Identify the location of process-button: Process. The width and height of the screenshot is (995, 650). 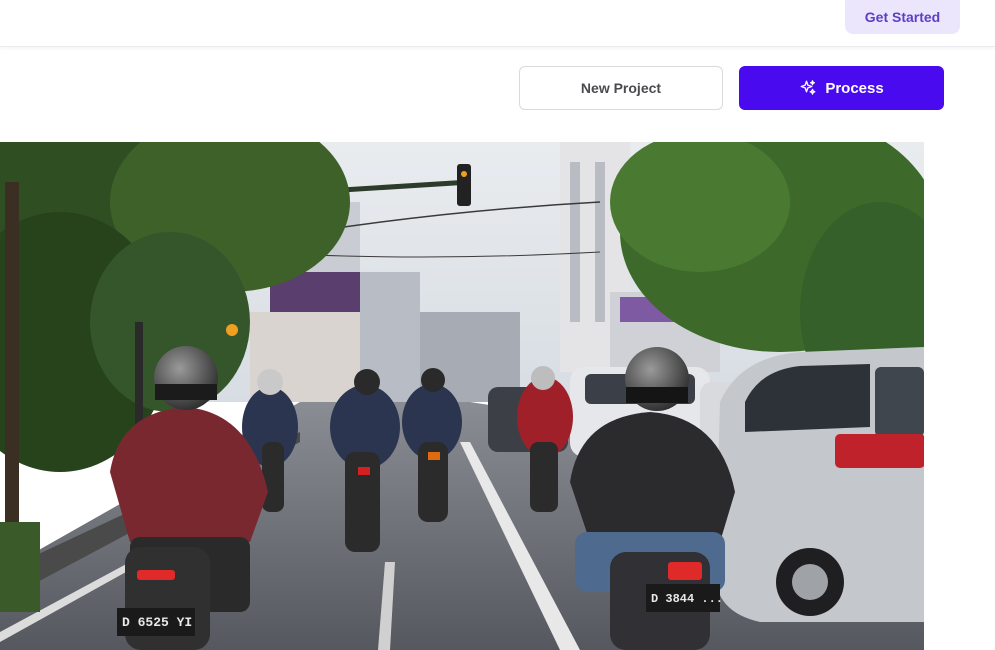
(841, 88).